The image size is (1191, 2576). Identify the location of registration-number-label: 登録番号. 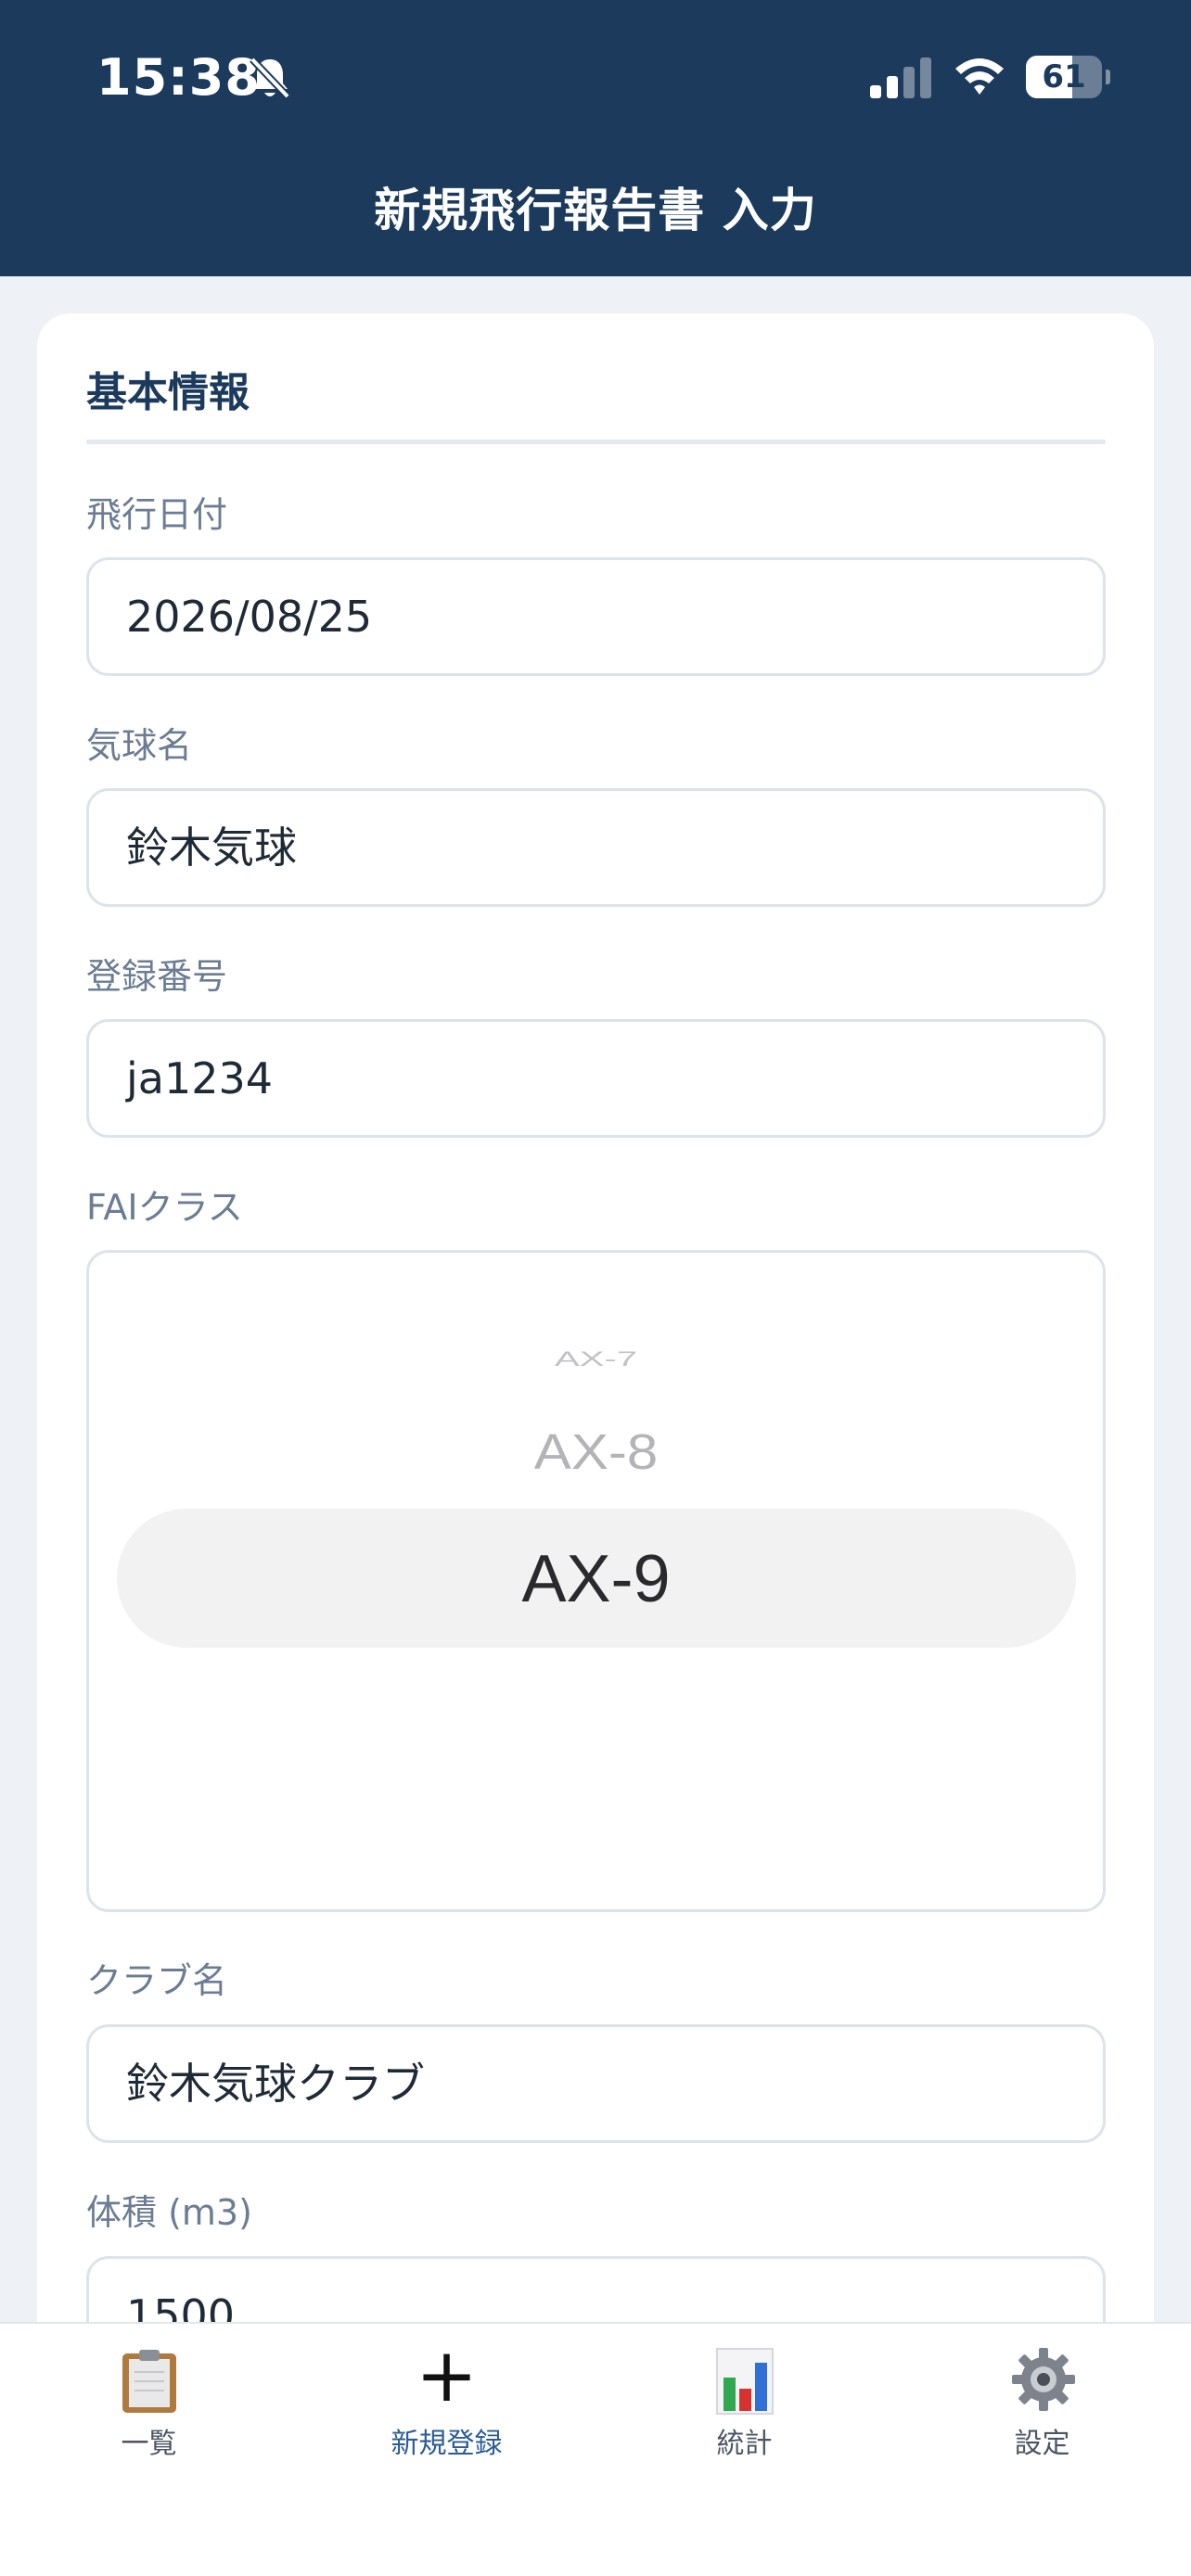
(157, 977).